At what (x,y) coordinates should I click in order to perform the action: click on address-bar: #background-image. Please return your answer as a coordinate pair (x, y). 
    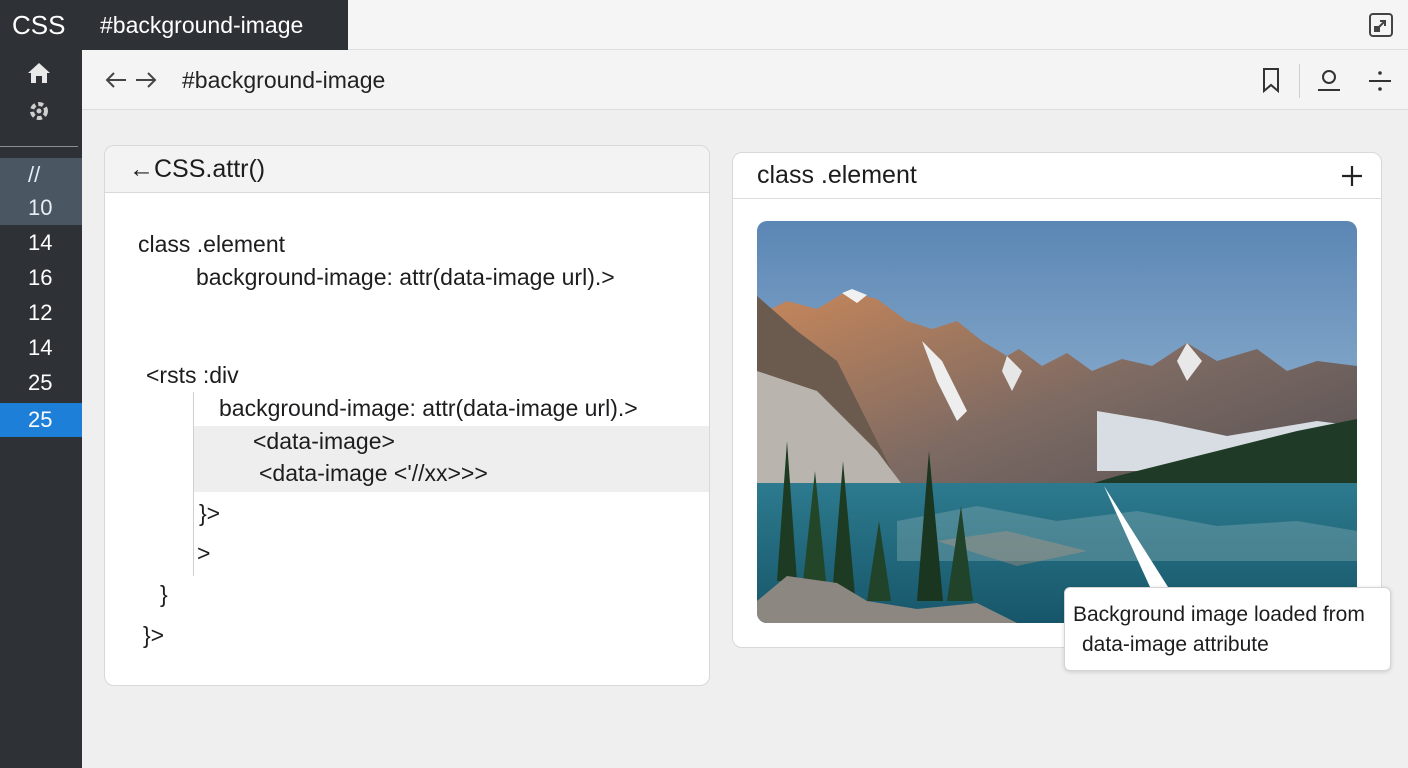
    Looking at the image, I should click on (283, 80).